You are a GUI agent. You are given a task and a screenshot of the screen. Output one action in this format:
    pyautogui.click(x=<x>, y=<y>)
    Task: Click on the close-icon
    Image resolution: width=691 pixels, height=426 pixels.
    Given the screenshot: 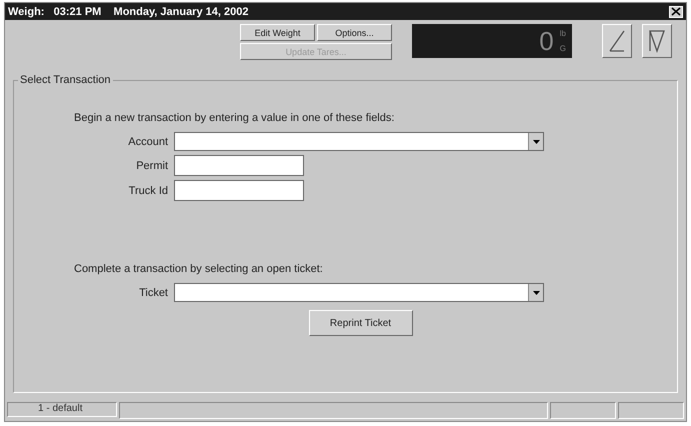 What is the action you would take?
    pyautogui.click(x=676, y=11)
    